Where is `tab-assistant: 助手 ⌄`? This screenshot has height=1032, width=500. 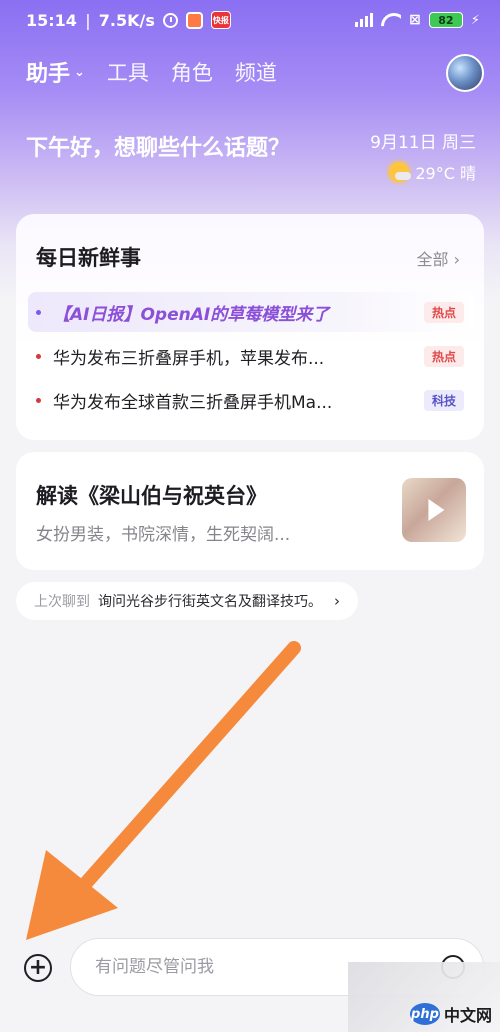
tab-assistant: 助手 ⌄ is located at coordinates (55, 72).